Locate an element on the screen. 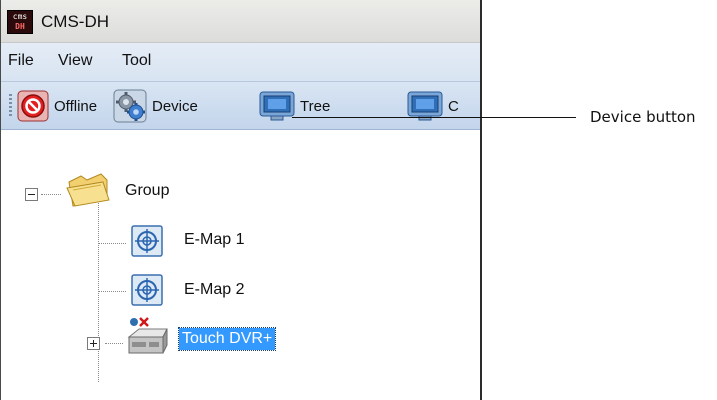 The height and width of the screenshot is (400, 717). folder-icon is located at coordinates (88, 190).